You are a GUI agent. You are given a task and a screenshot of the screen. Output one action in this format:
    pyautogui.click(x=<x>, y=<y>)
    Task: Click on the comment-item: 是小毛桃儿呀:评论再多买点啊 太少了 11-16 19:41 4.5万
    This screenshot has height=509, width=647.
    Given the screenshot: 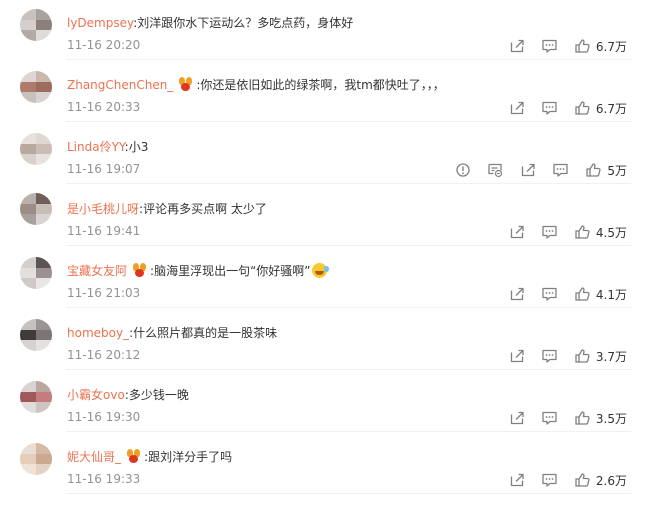 What is the action you would take?
    pyautogui.click(x=323, y=216)
    